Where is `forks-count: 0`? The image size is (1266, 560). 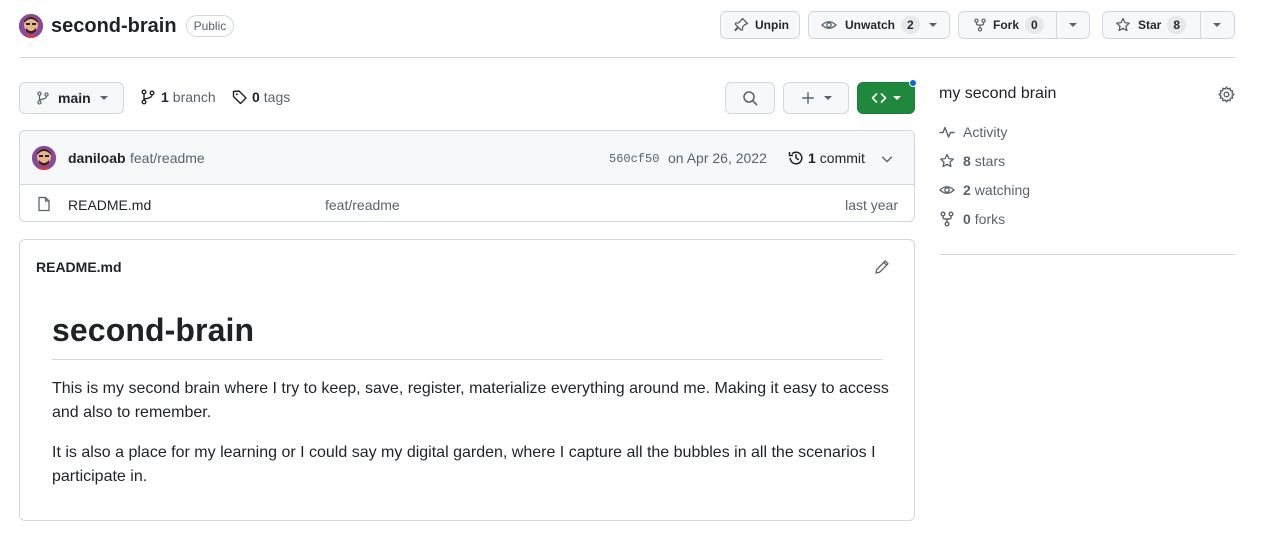 forks-count: 0 is located at coordinates (967, 219).